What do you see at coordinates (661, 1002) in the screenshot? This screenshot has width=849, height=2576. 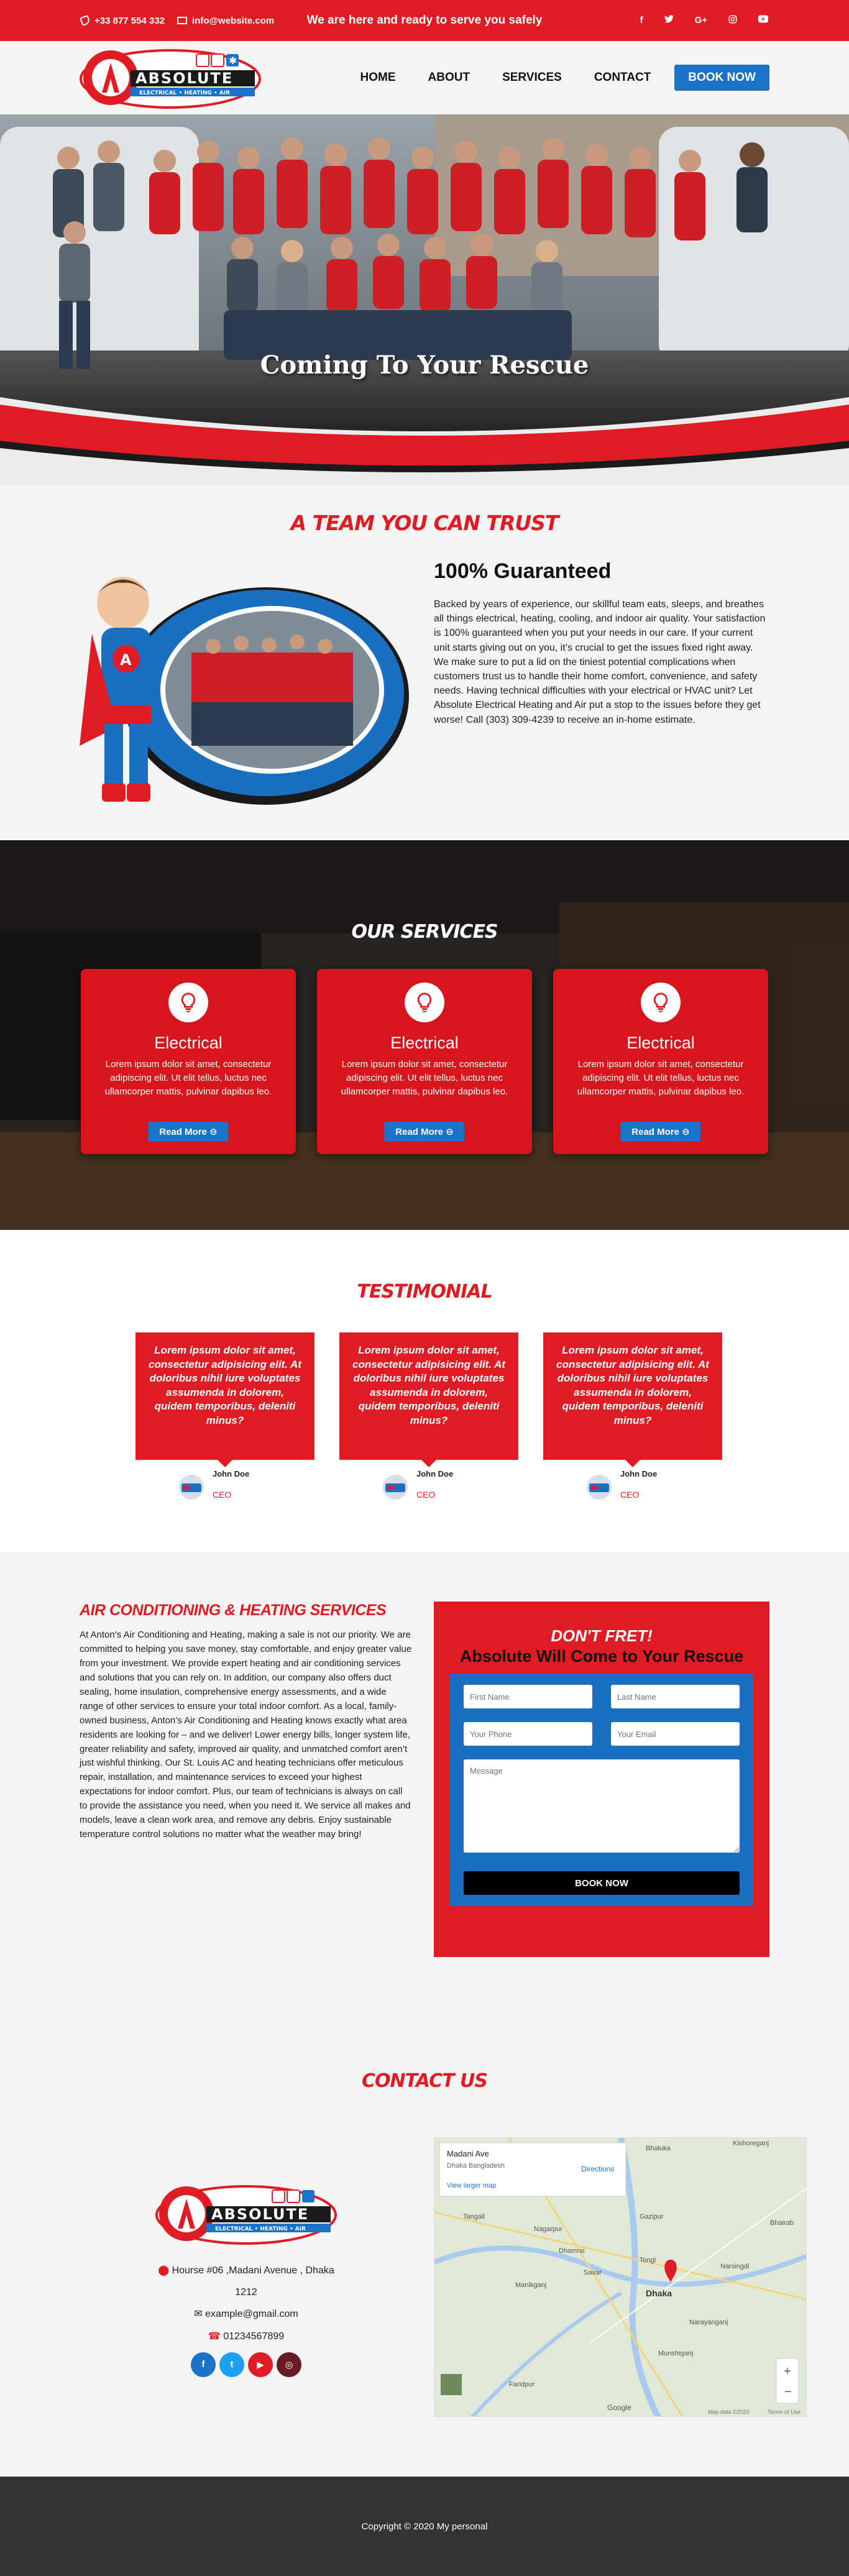 I see `lightbulb-icon` at bounding box center [661, 1002].